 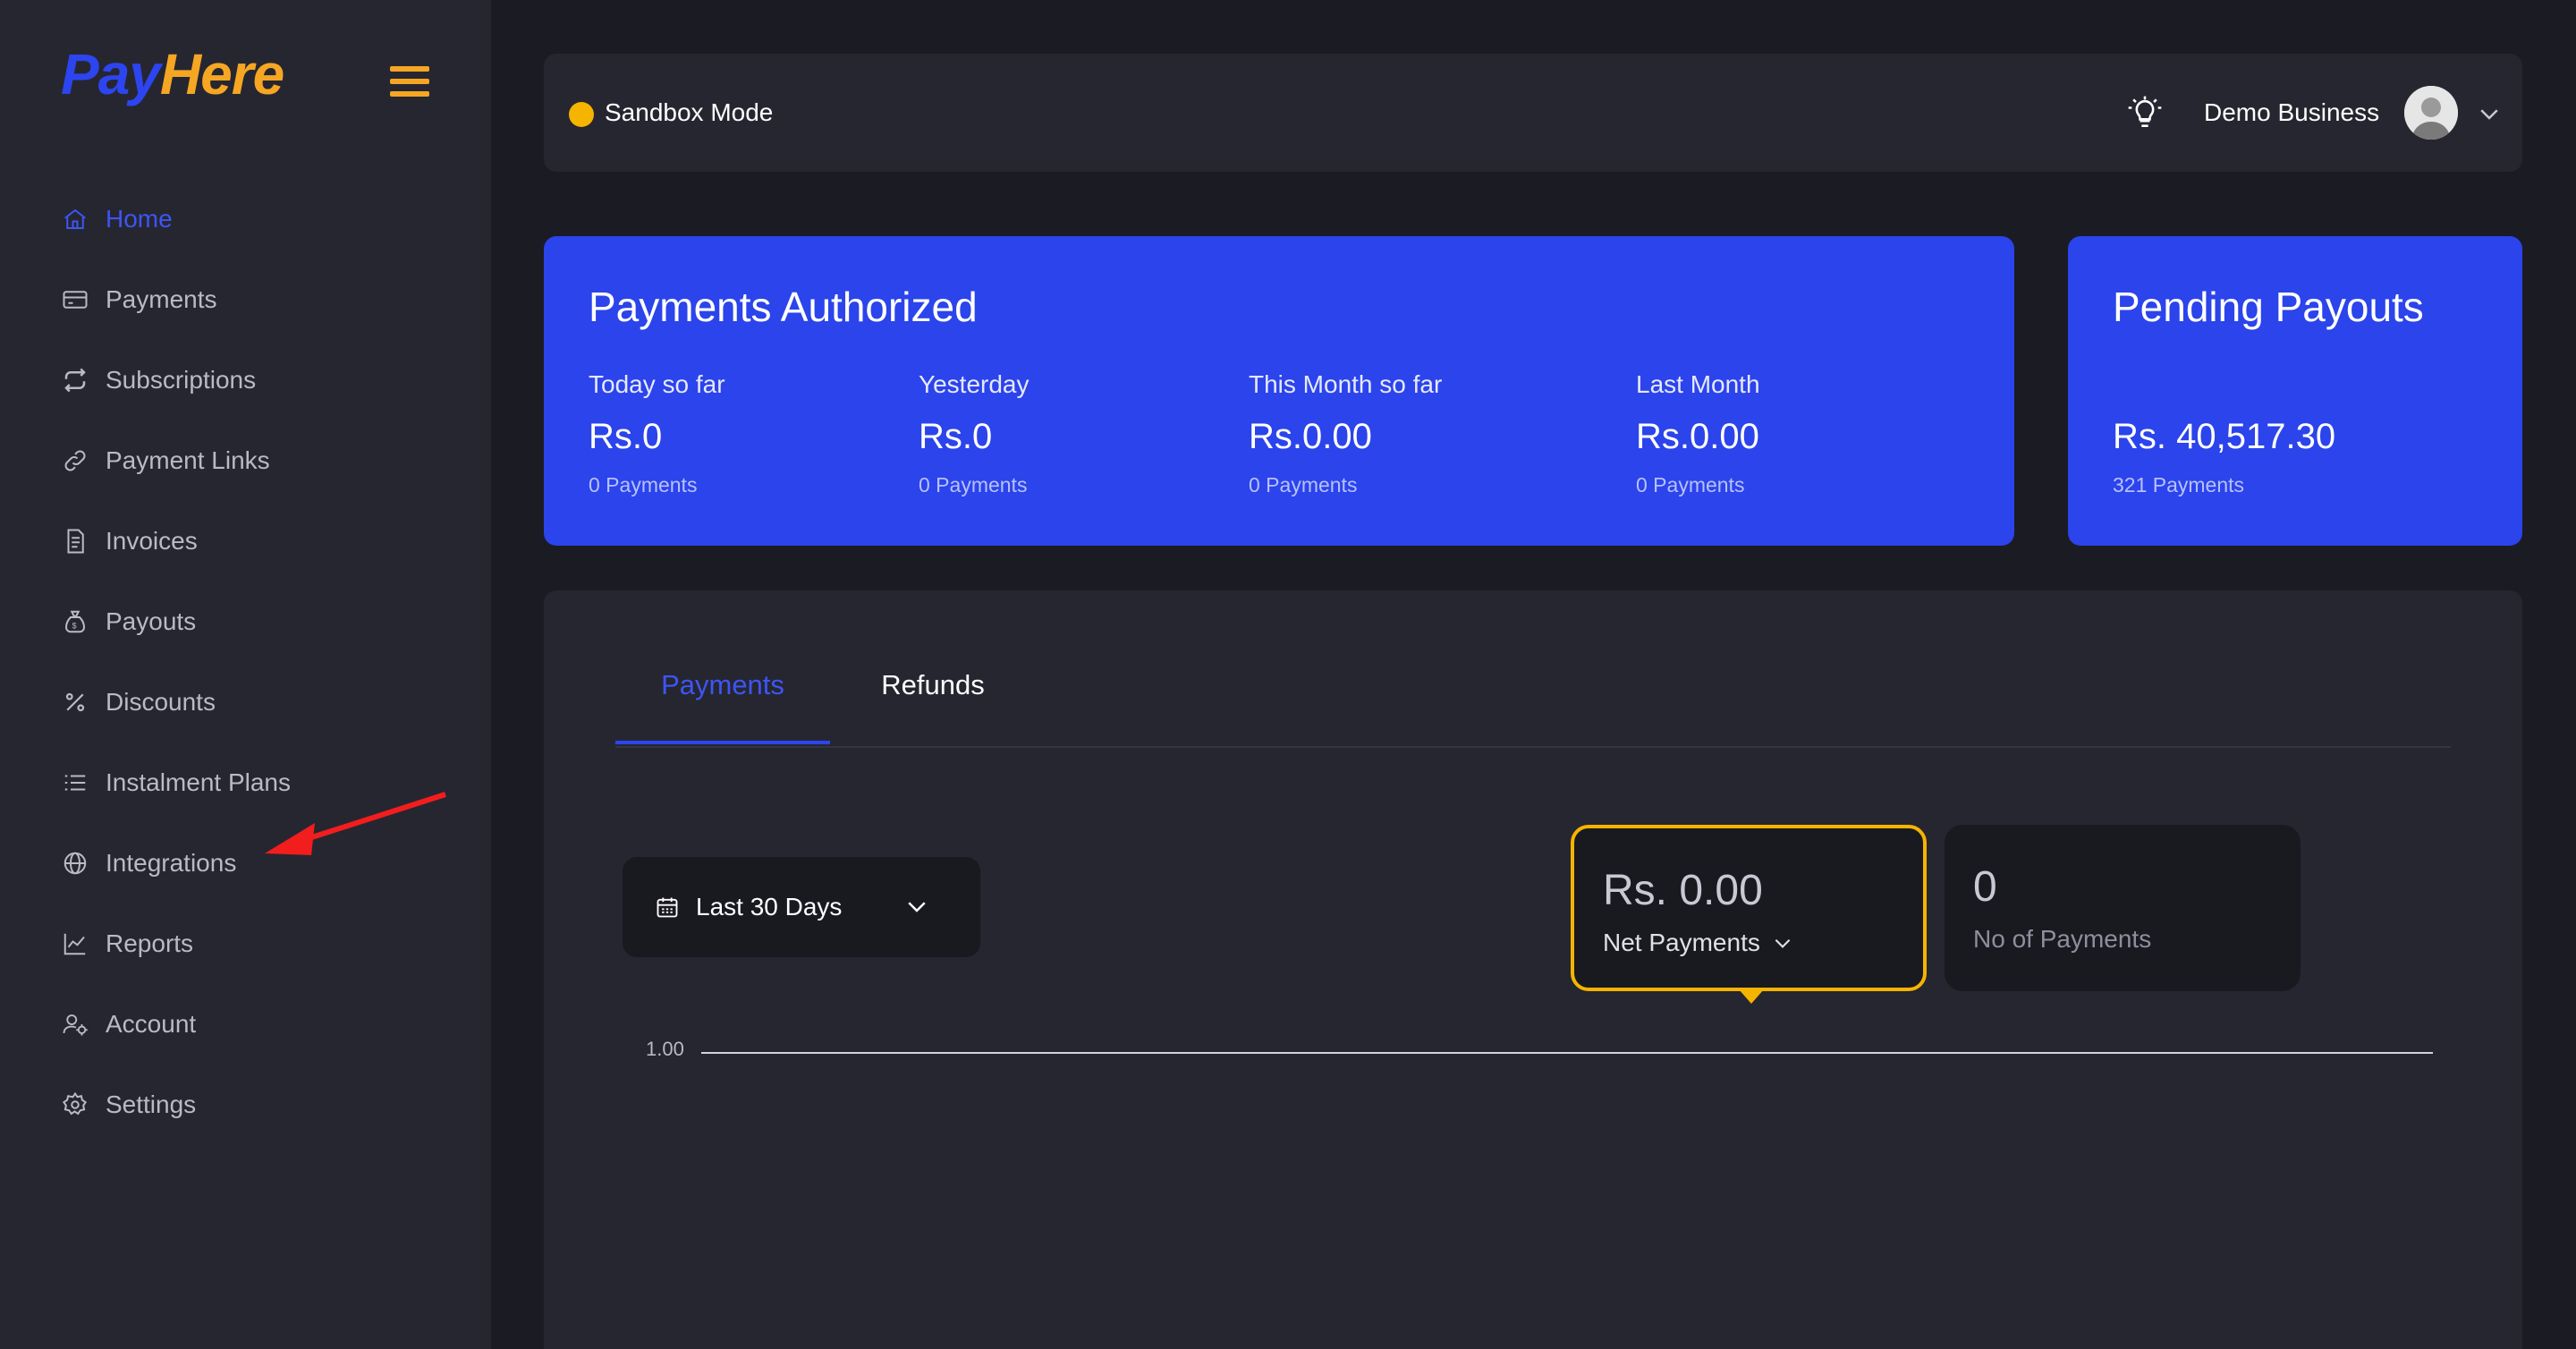 What do you see at coordinates (1683, 890) in the screenshot?
I see `net-payments-value: Rs. 0.00` at bounding box center [1683, 890].